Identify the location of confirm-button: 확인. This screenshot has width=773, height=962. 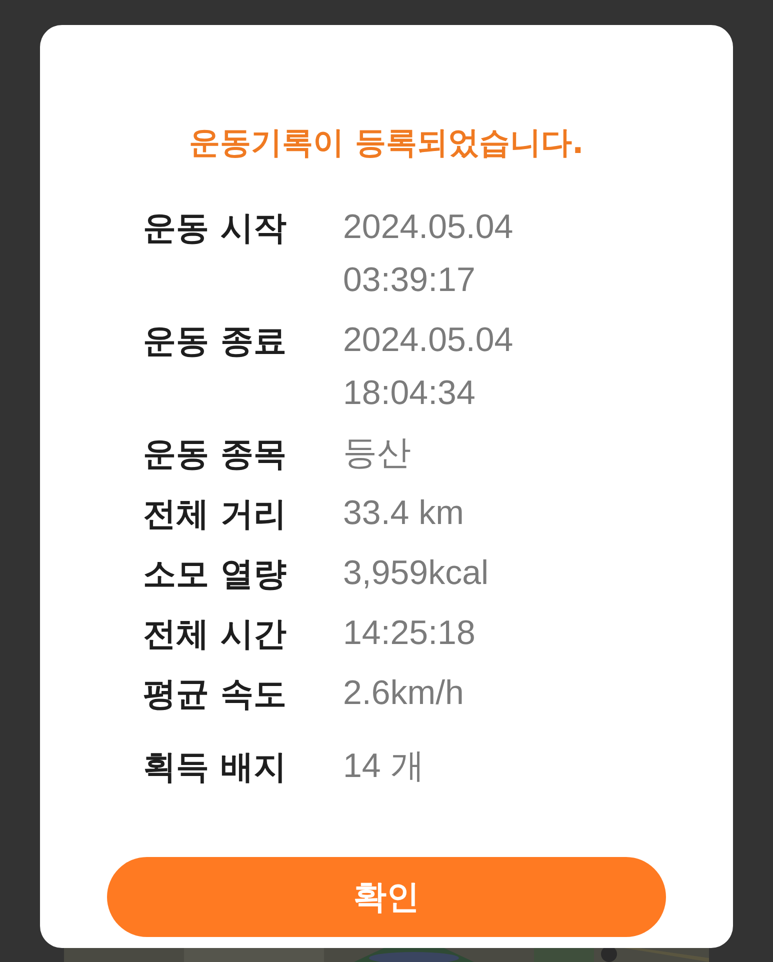
(386, 897).